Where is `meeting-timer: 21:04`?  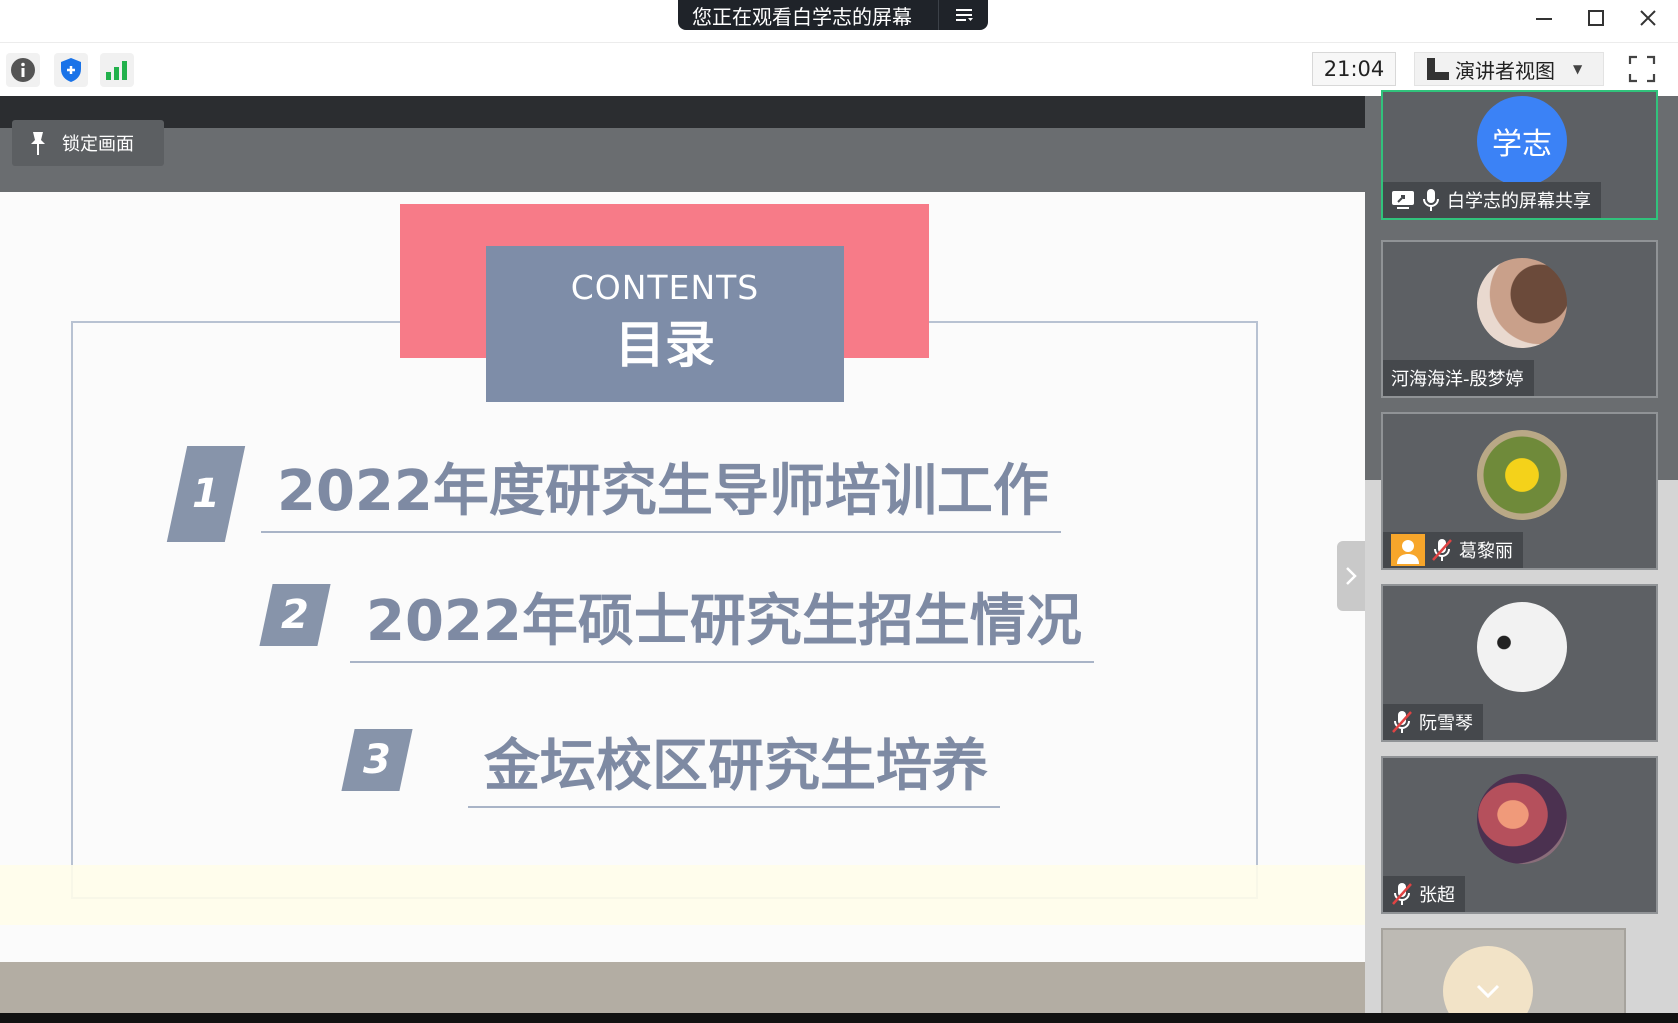
meeting-timer: 21:04 is located at coordinates (1354, 69).